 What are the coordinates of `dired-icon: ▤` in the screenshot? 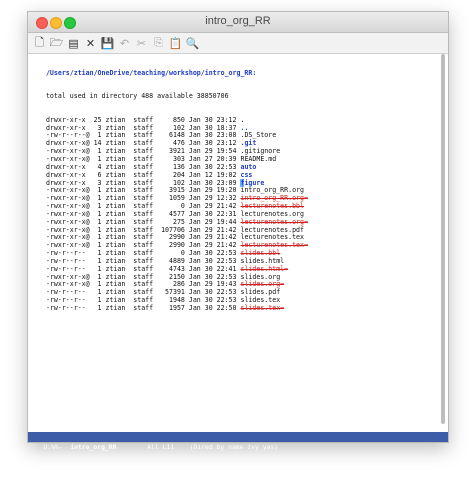 It's located at (73, 43).